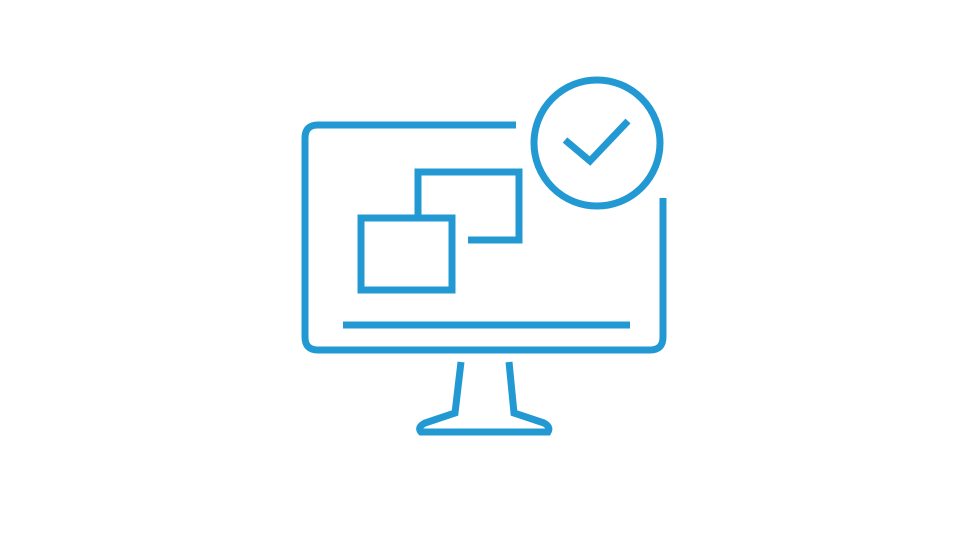  What do you see at coordinates (468, 206) in the screenshot?
I see `back-window-icon` at bounding box center [468, 206].